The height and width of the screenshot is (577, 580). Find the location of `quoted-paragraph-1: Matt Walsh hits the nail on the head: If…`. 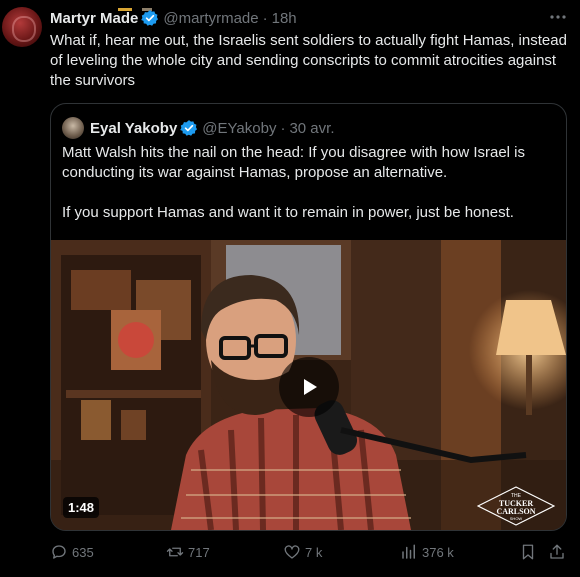

quoted-paragraph-1: Matt Walsh hits the nail on the head: If… is located at coordinates (294, 162).